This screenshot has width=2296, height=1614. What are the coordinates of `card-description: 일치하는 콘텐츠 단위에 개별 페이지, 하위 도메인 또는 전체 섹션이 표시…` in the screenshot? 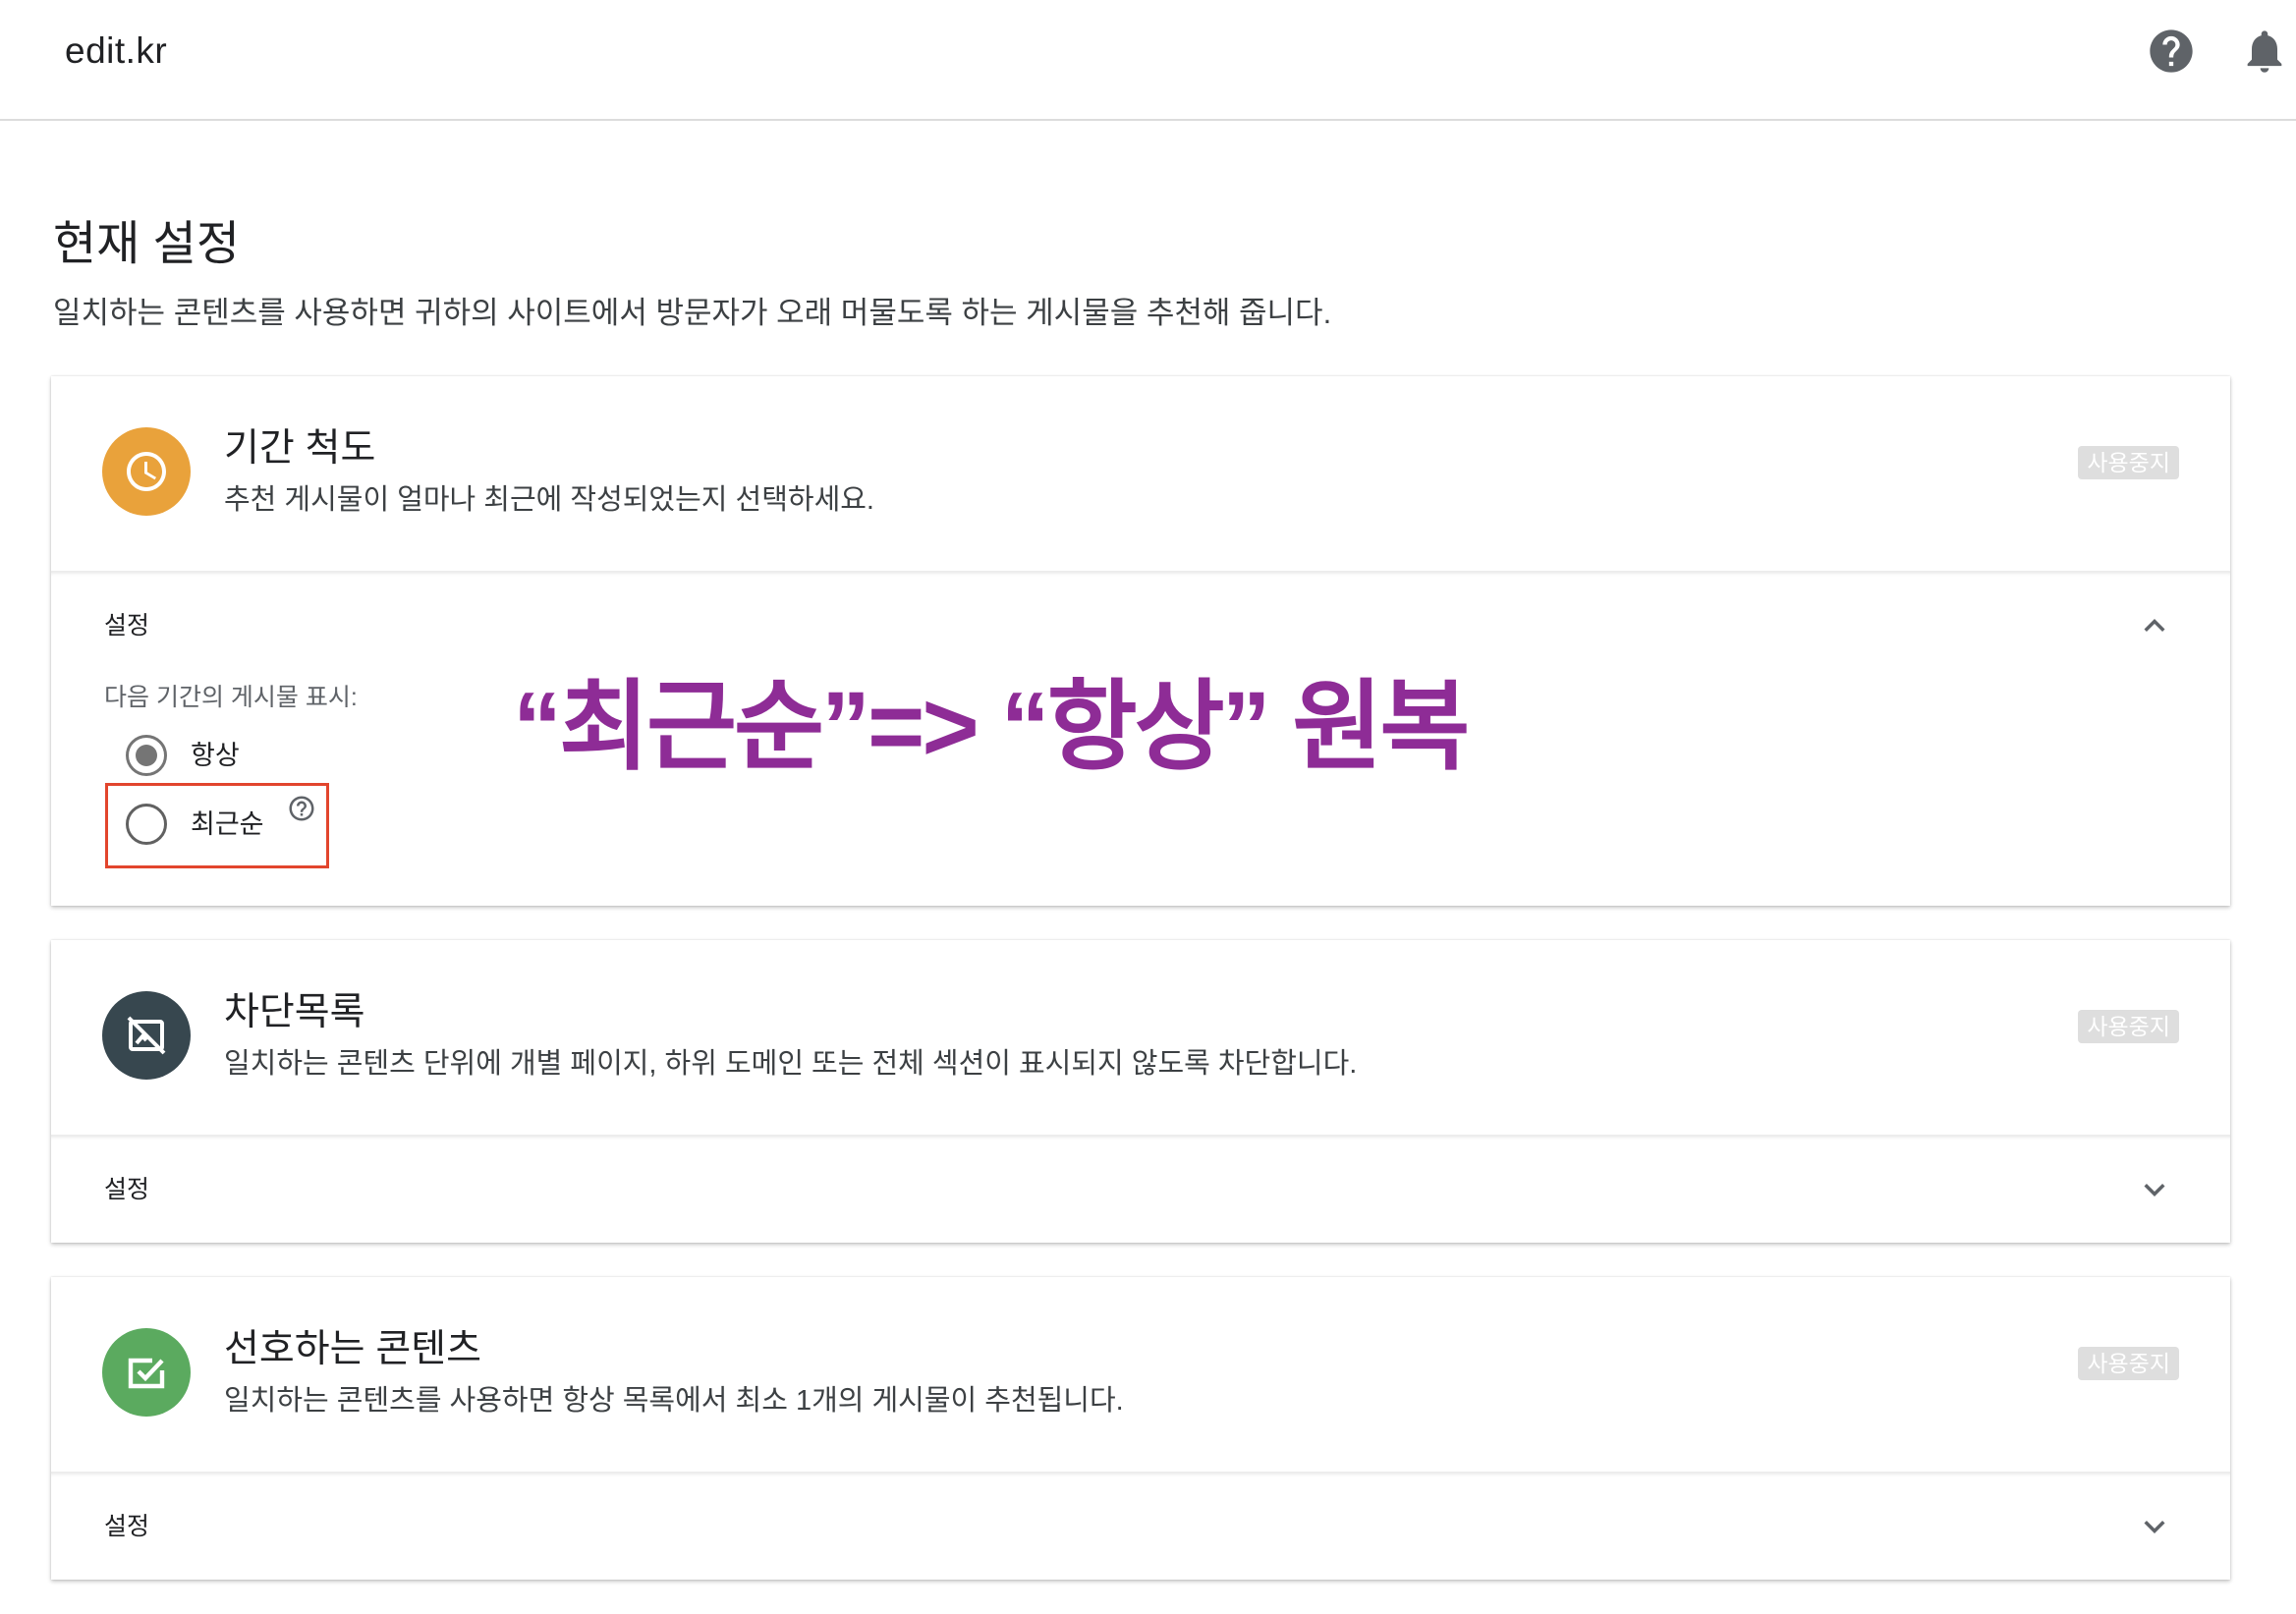 It's located at (791, 1064).